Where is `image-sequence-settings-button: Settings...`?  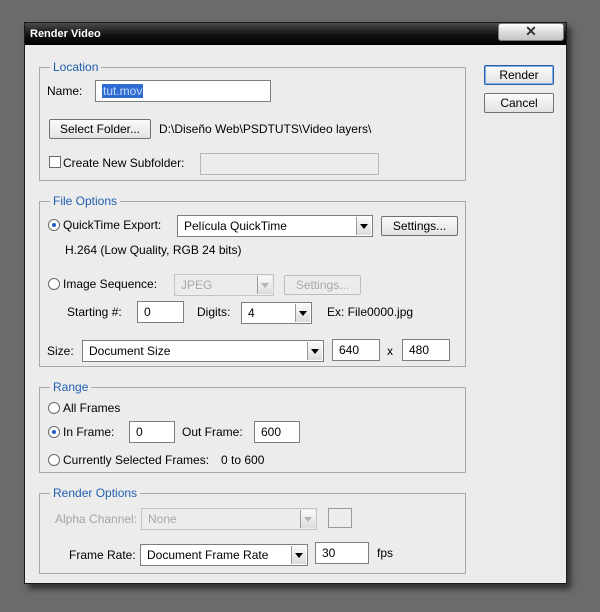
image-sequence-settings-button: Settings... is located at coordinates (322, 285).